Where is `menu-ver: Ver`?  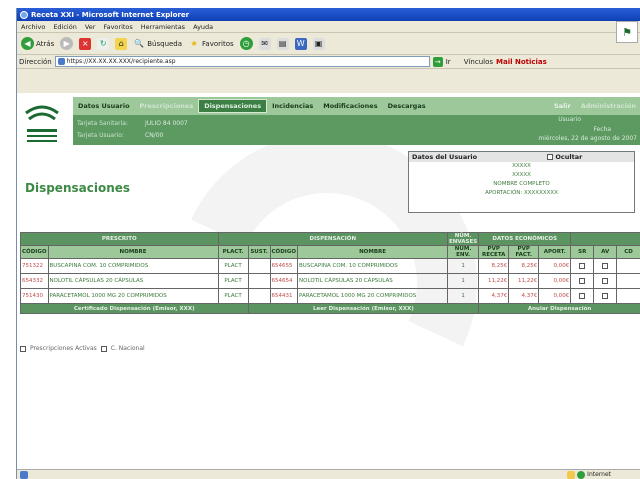 menu-ver: Ver is located at coordinates (90, 27).